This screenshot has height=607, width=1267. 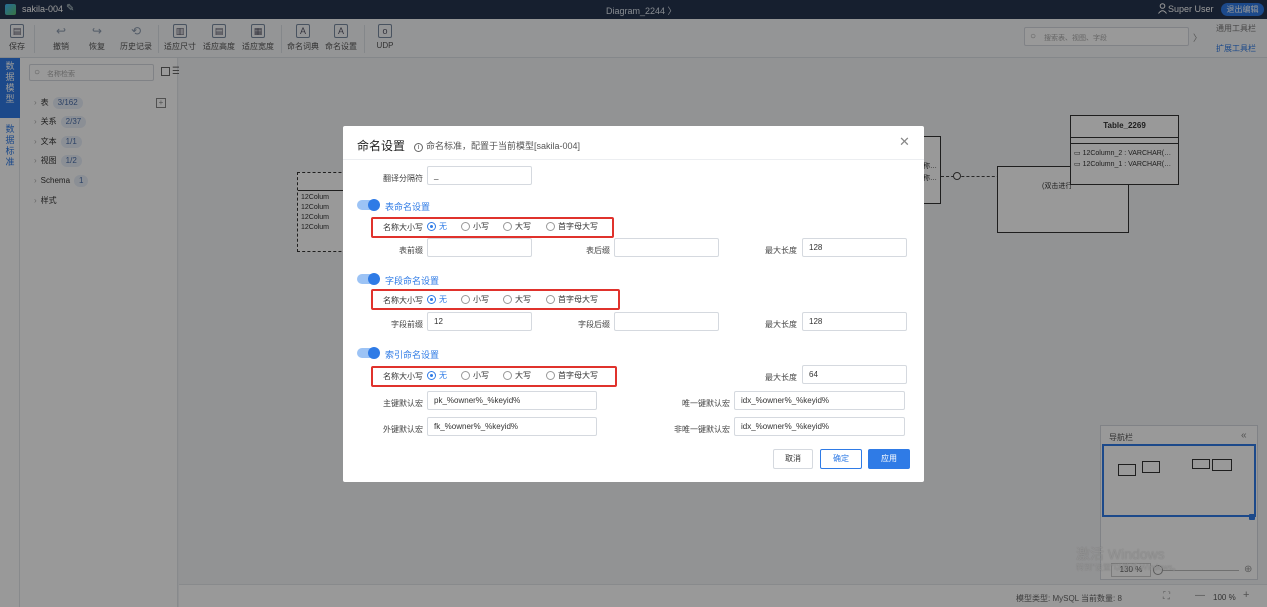 What do you see at coordinates (479, 247) in the screenshot?
I see `table-prefix-input` at bounding box center [479, 247].